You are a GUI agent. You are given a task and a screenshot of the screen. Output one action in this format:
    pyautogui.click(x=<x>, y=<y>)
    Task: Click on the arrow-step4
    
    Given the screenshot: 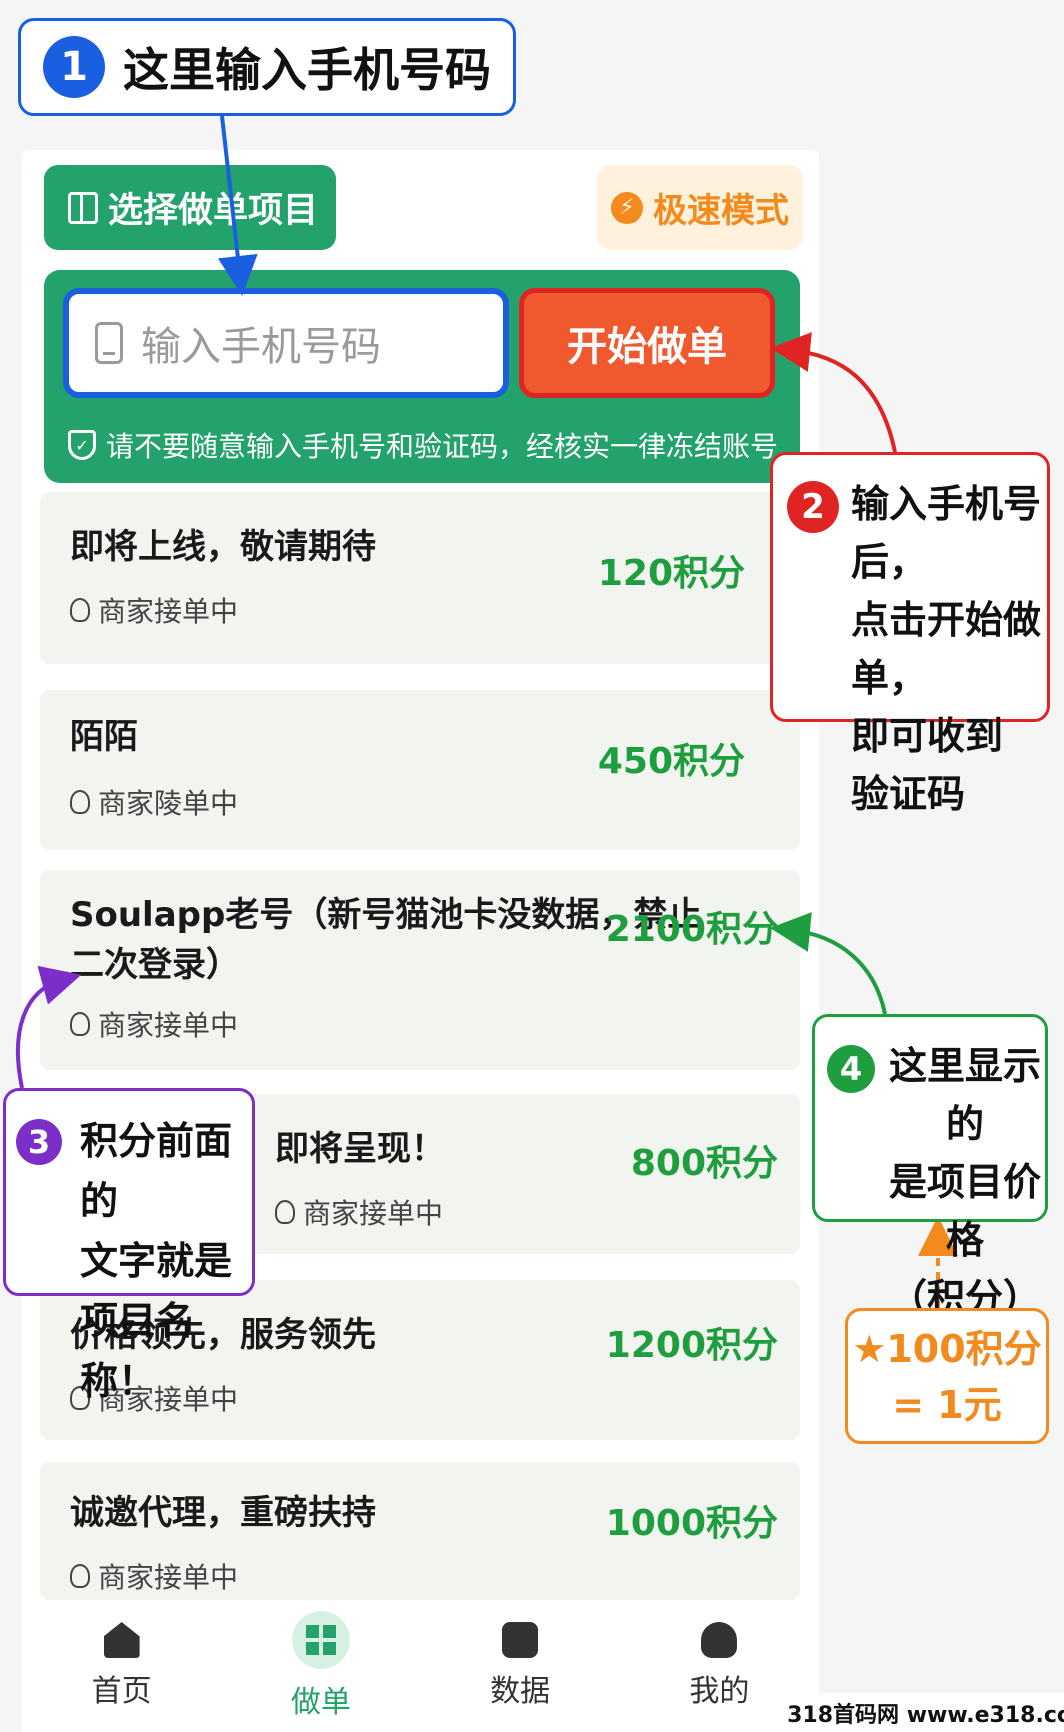 What is the action you would take?
    pyautogui.click(x=828, y=963)
    